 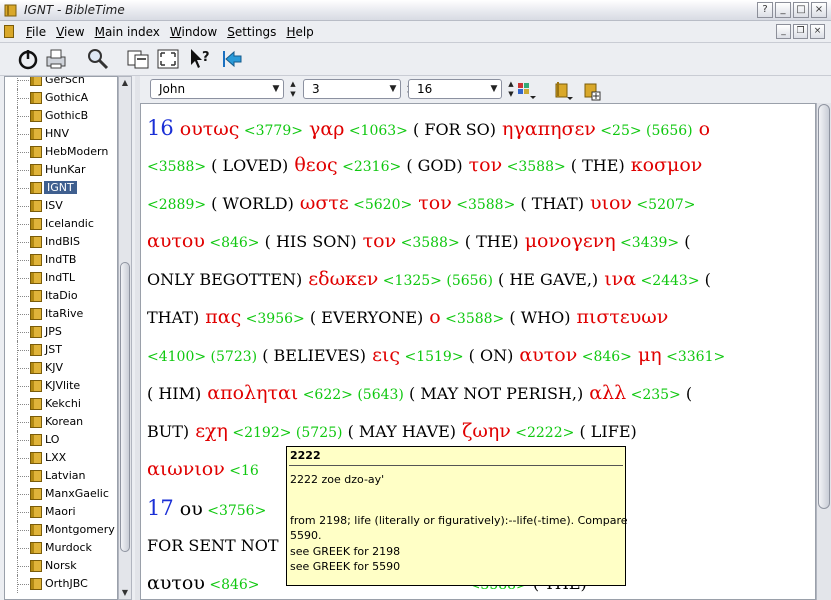 I want to click on module-item: IndTL, so click(x=61, y=278).